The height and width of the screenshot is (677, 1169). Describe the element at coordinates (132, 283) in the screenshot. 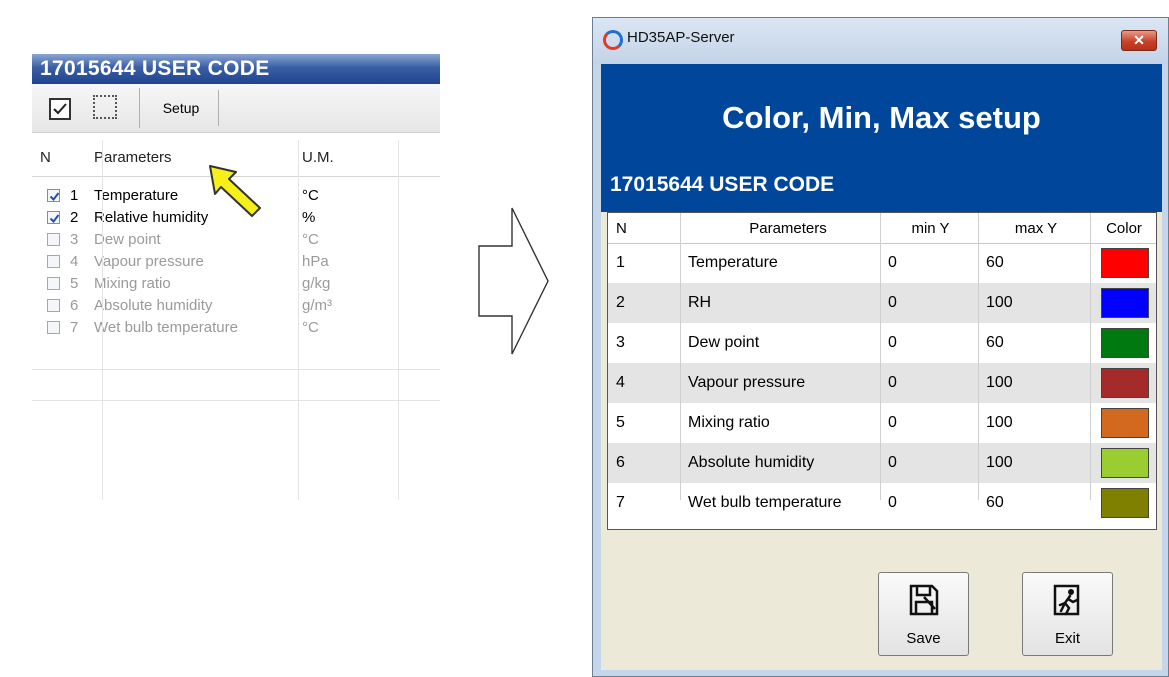

I see `row-parameter: Mixing ratio` at that location.